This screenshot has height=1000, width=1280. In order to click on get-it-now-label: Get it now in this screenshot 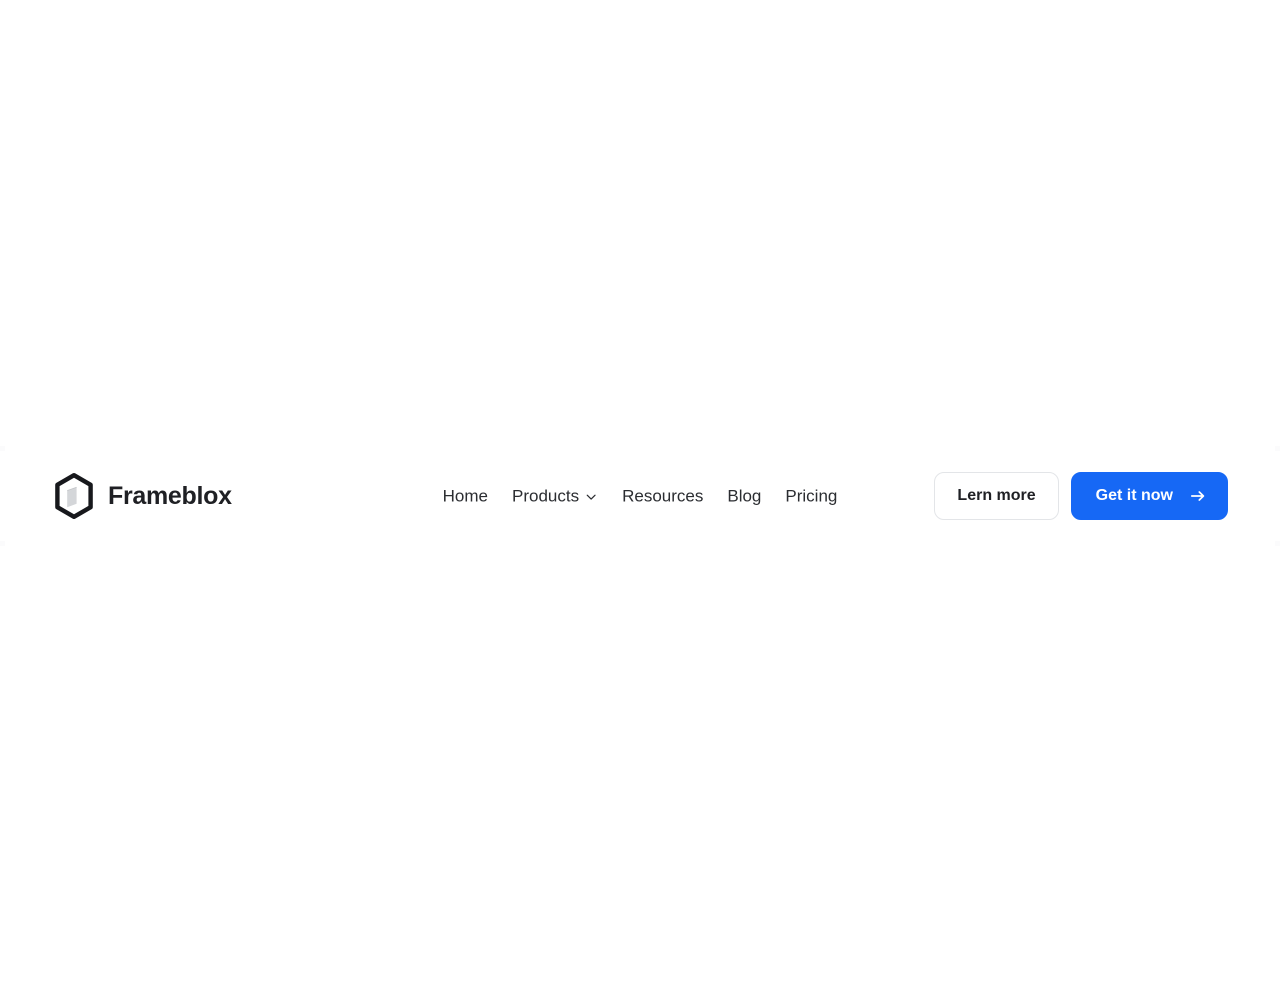, I will do `click(1134, 495)`.